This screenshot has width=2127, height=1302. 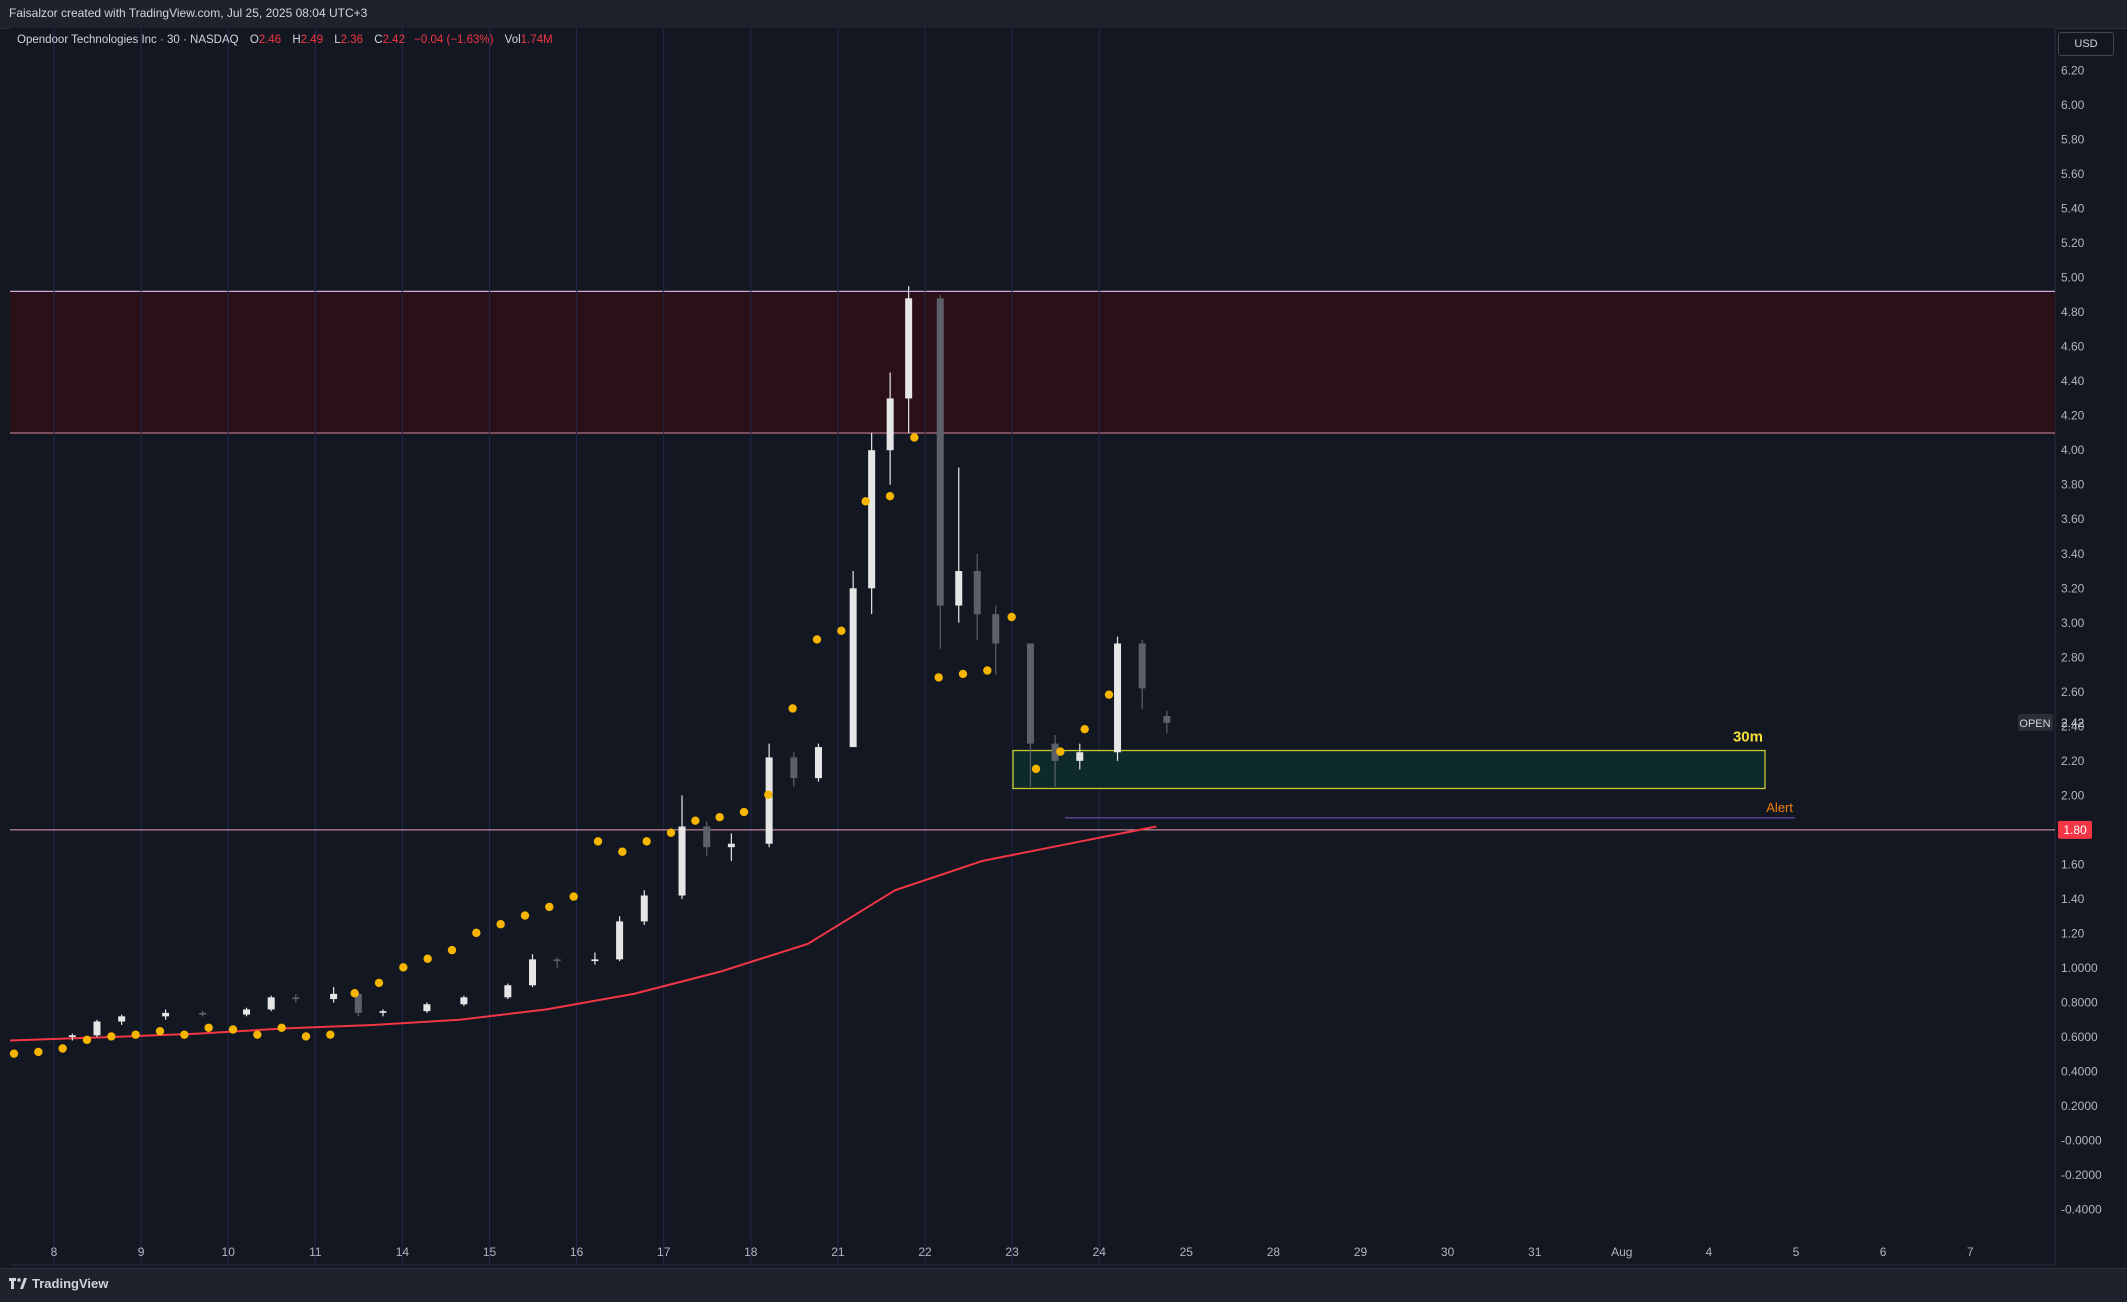 What do you see at coordinates (1032, 362) in the screenshot?
I see `resistance-zone` at bounding box center [1032, 362].